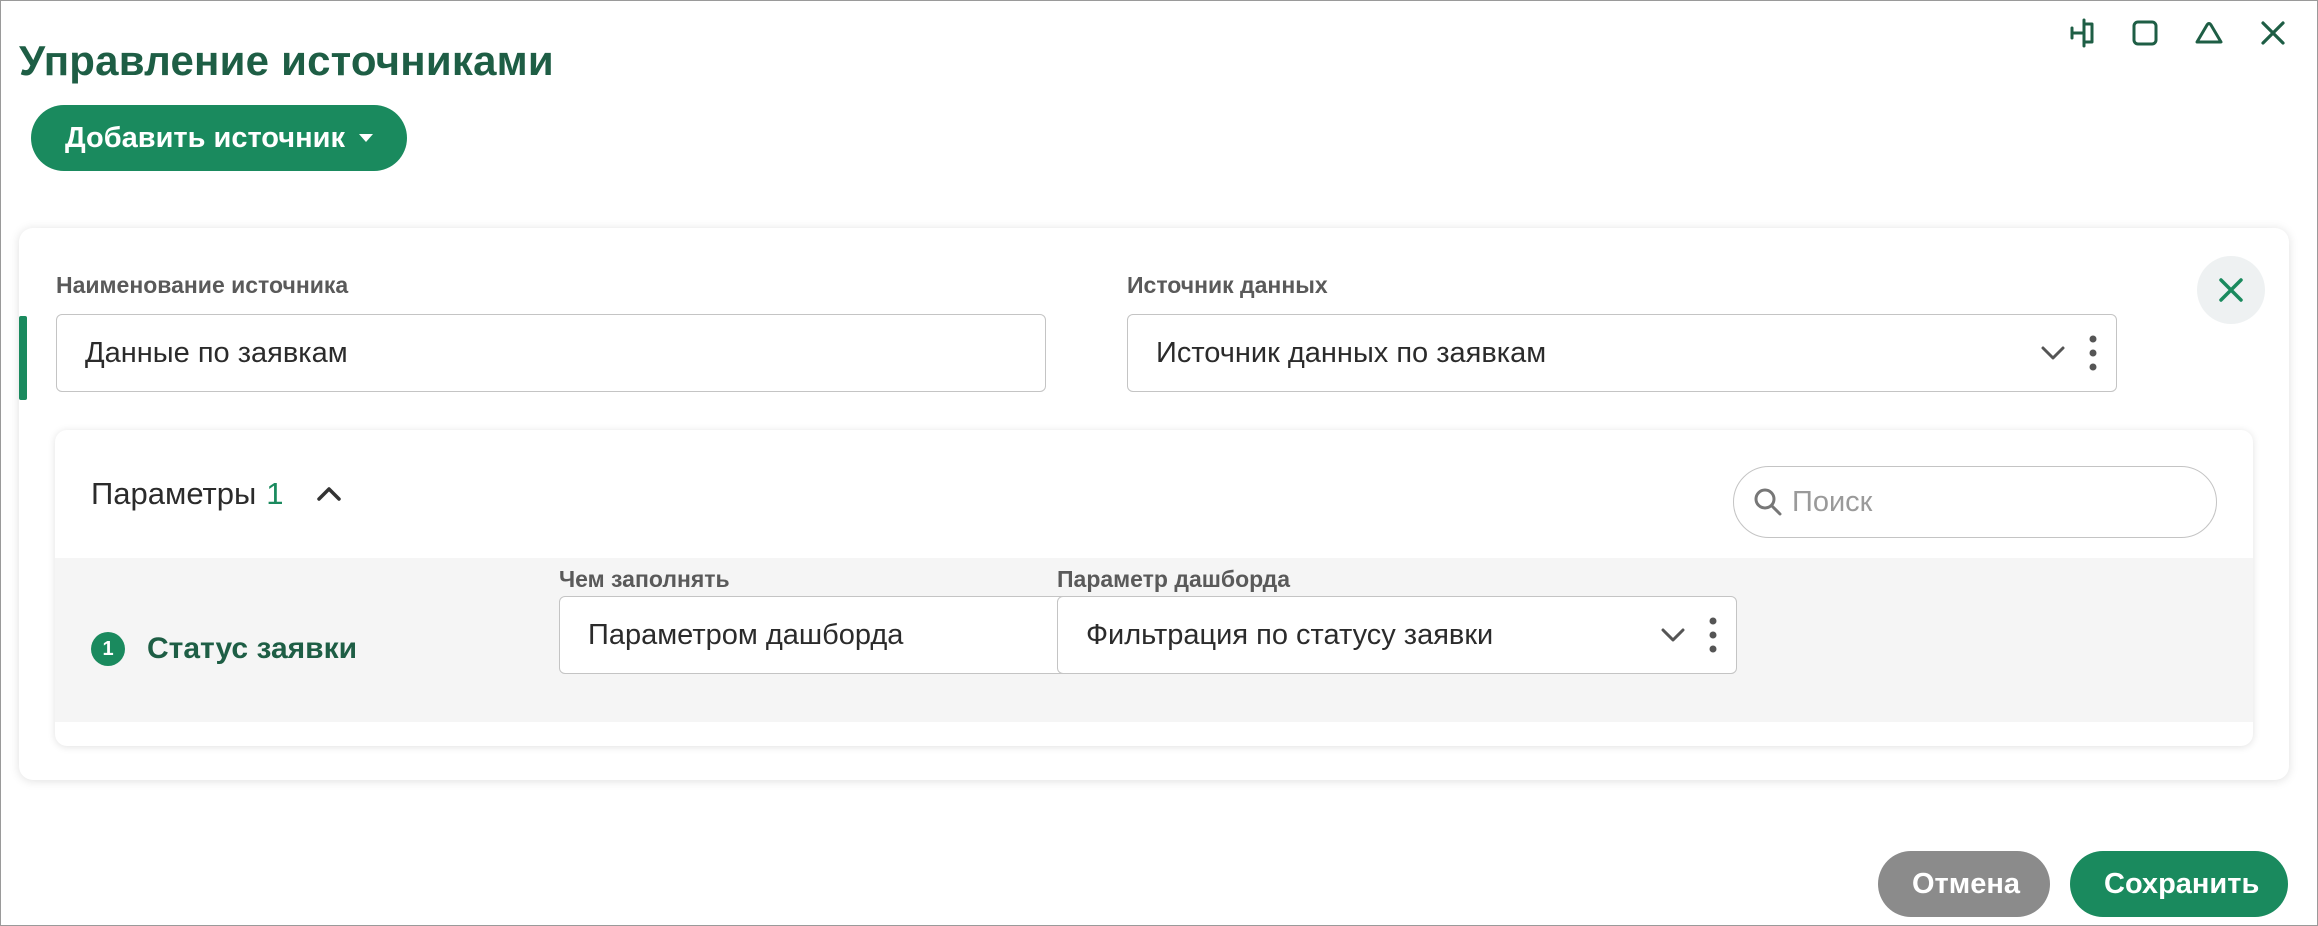 The image size is (2318, 926). I want to click on search-input, so click(1994, 502).